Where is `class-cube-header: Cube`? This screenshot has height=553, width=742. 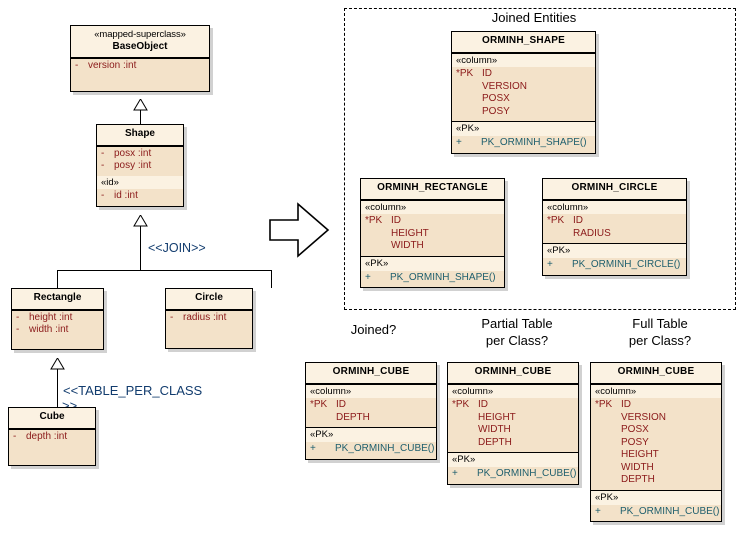 class-cube-header: Cube is located at coordinates (52, 418).